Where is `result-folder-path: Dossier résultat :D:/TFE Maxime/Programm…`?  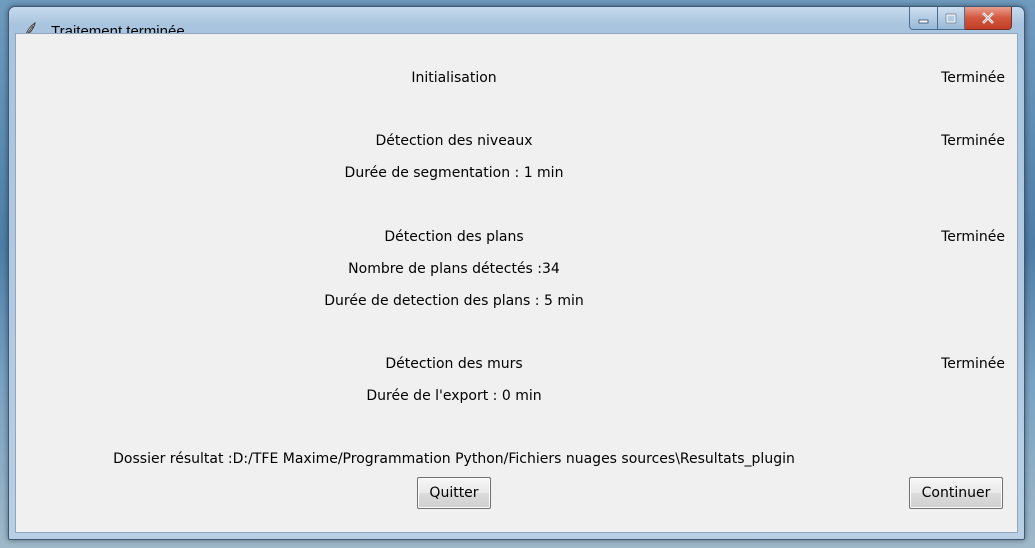 result-folder-path: Dossier résultat :D:/TFE Maxime/Programm… is located at coordinates (454, 459).